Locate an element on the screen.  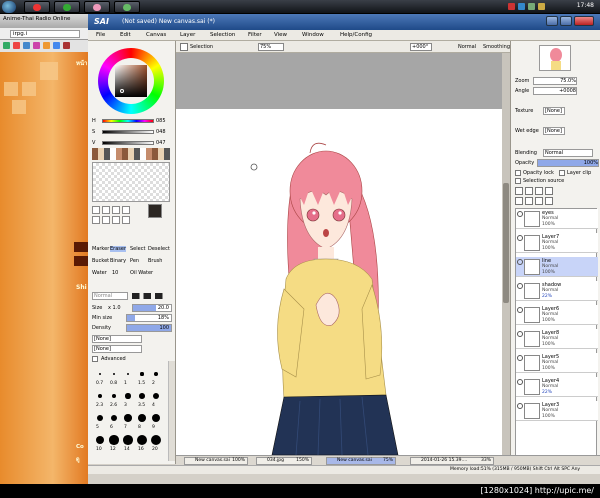
taskbar-sai-button is located at coordinates (127, 7).